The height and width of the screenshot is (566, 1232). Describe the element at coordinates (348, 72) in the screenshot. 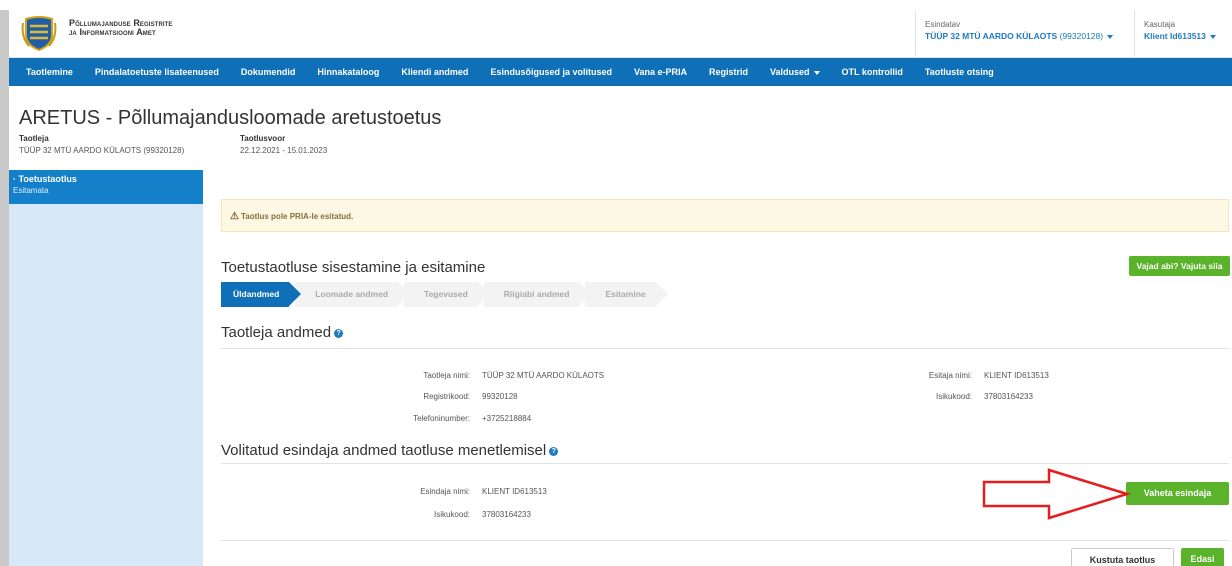

I see `nav-item-hinnakataloog: Hinnakataloog` at that location.